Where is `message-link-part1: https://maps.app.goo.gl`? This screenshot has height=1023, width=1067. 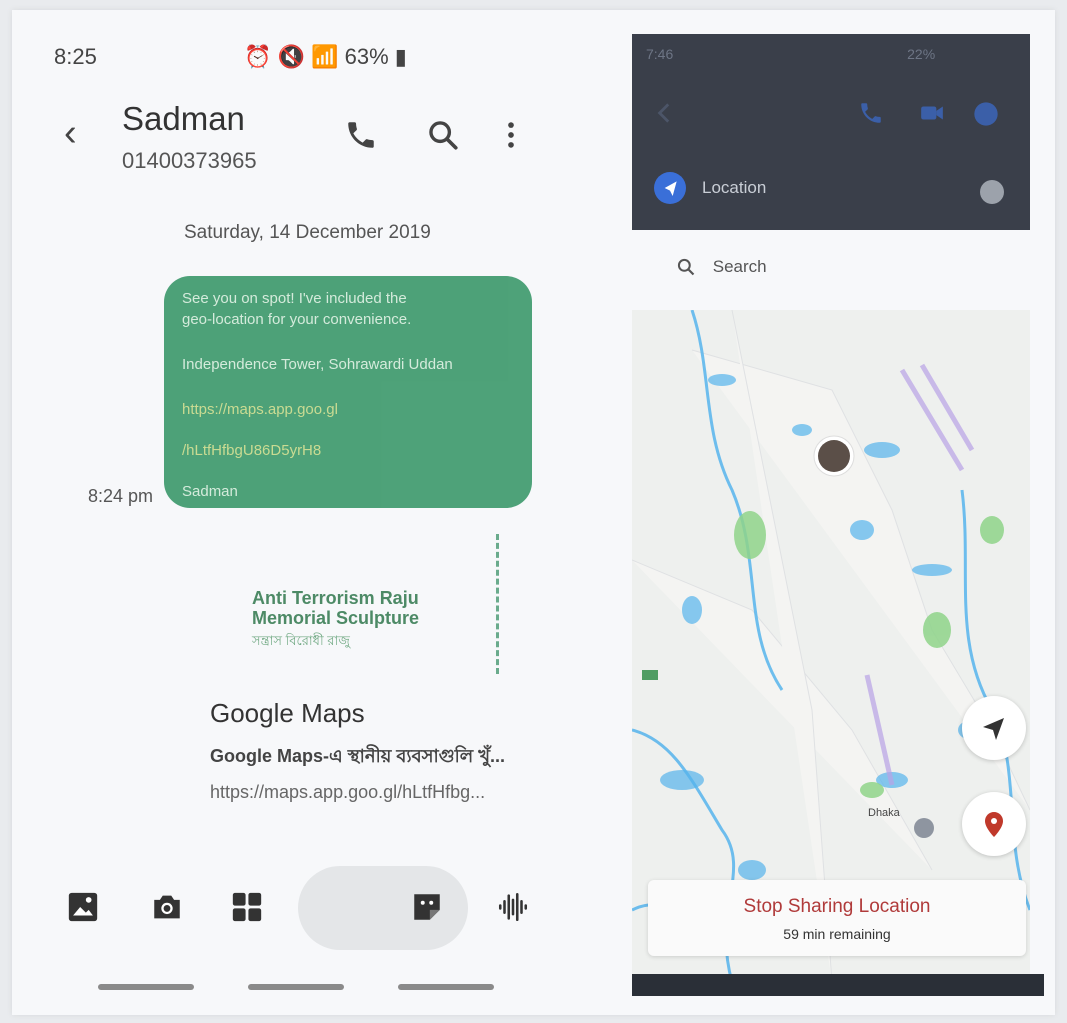 message-link-part1: https://maps.app.goo.gl is located at coordinates (348, 409).